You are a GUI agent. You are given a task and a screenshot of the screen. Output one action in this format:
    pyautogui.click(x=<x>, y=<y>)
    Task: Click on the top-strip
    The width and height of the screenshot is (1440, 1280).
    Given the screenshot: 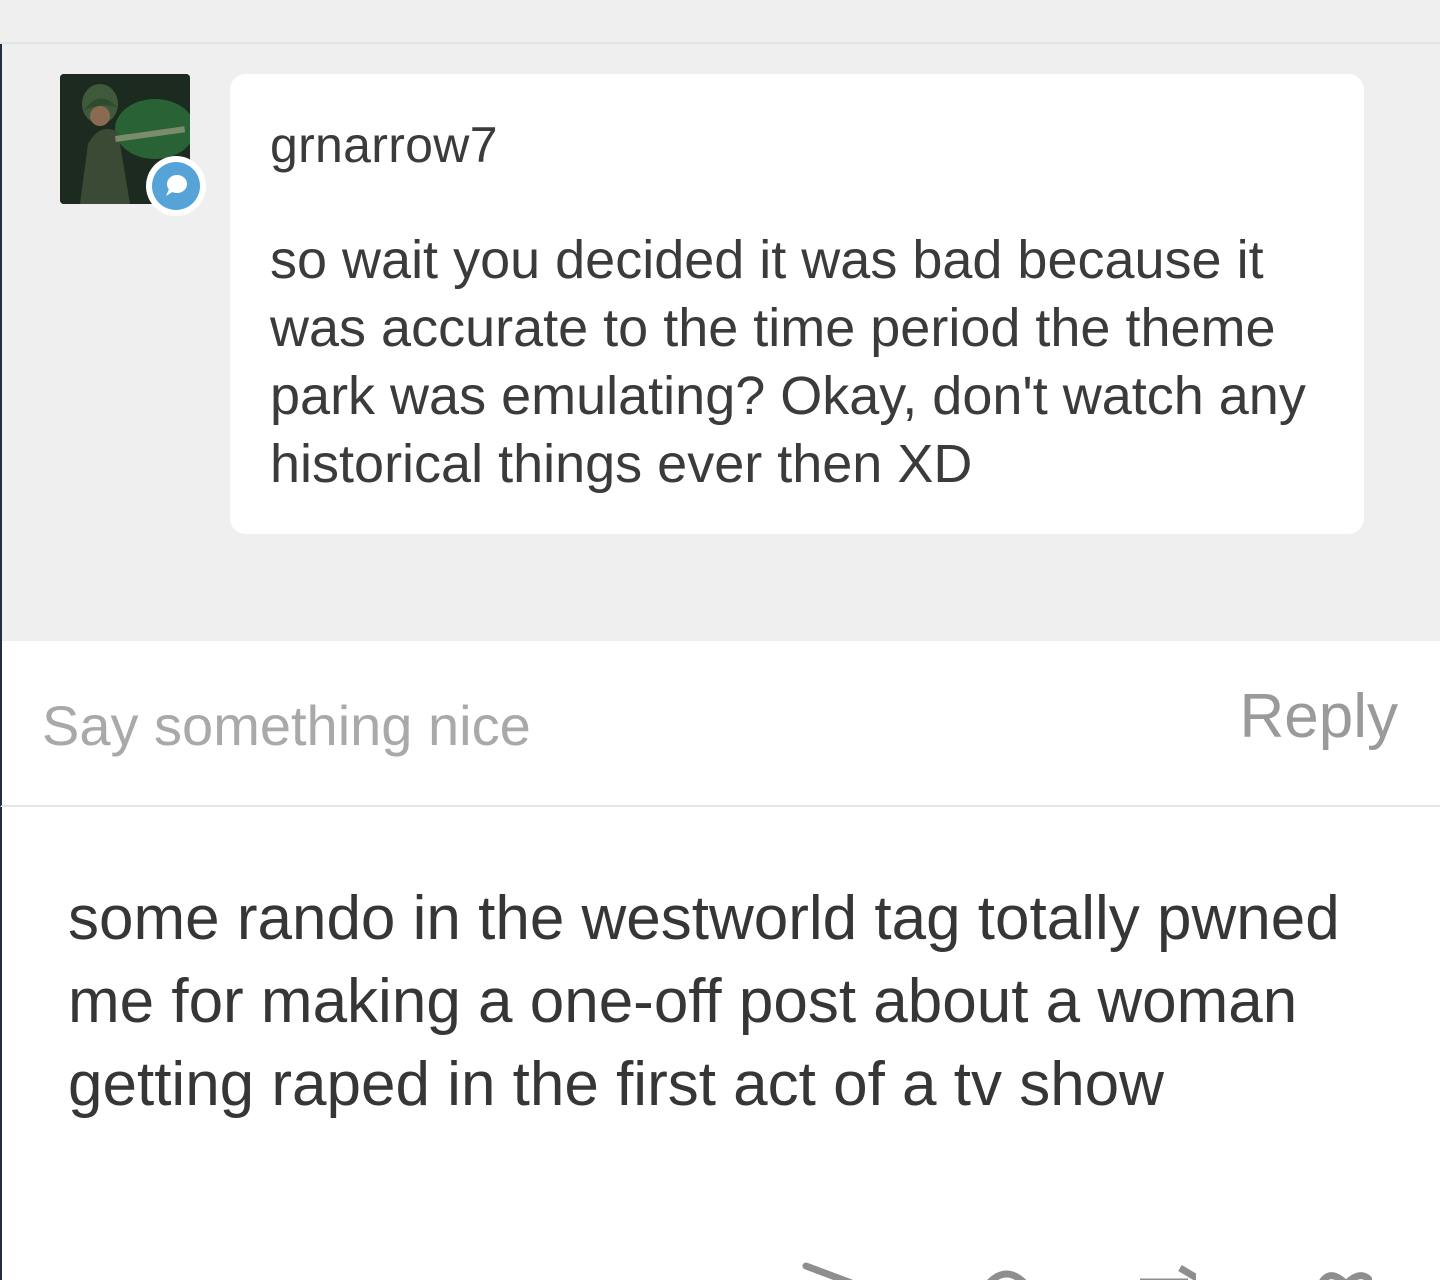 What is the action you would take?
    pyautogui.click(x=720, y=22)
    